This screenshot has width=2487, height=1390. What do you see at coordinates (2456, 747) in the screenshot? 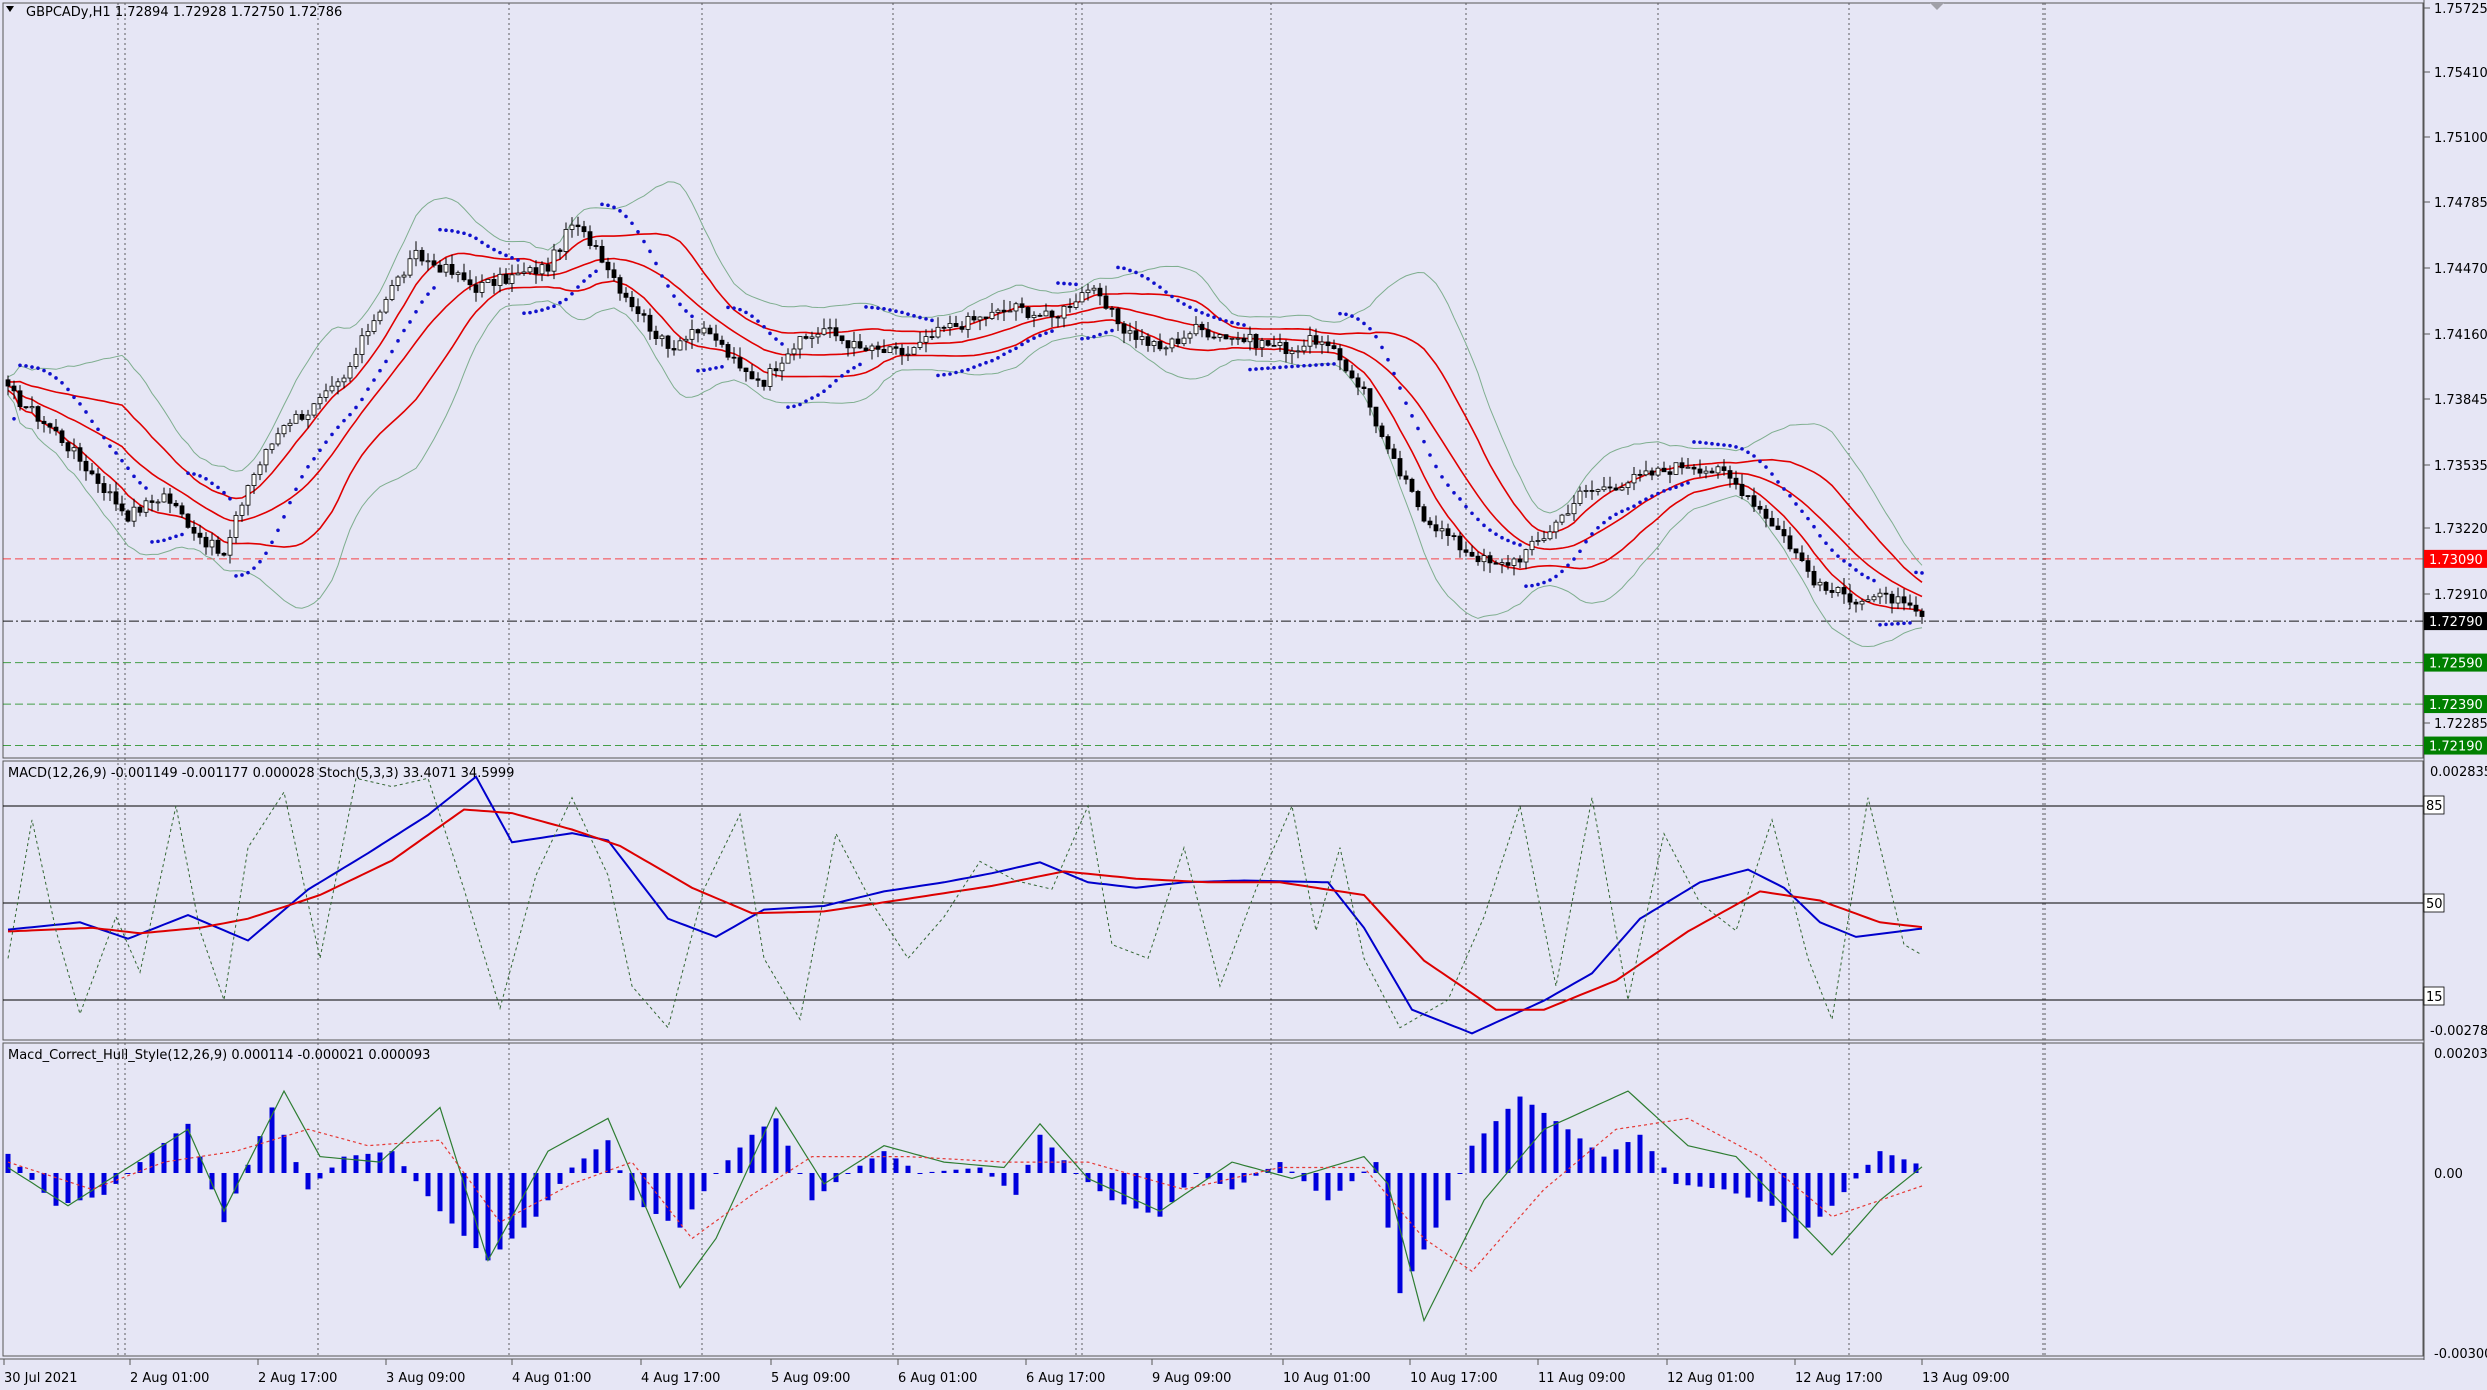
I see `price-label-text: 1.72190` at bounding box center [2456, 747].